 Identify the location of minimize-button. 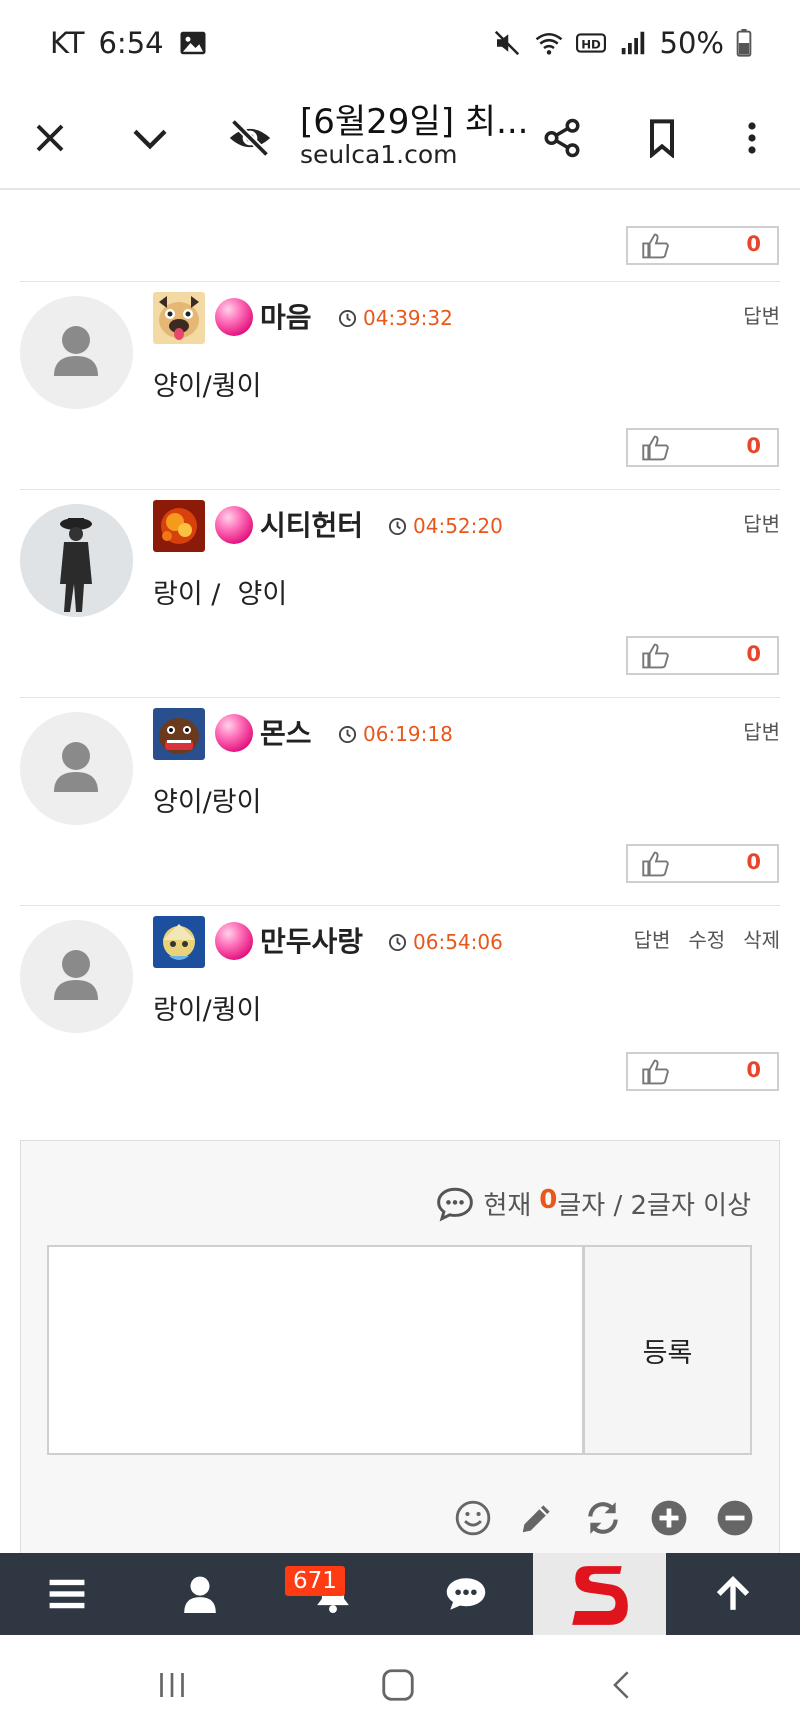
(150, 138).